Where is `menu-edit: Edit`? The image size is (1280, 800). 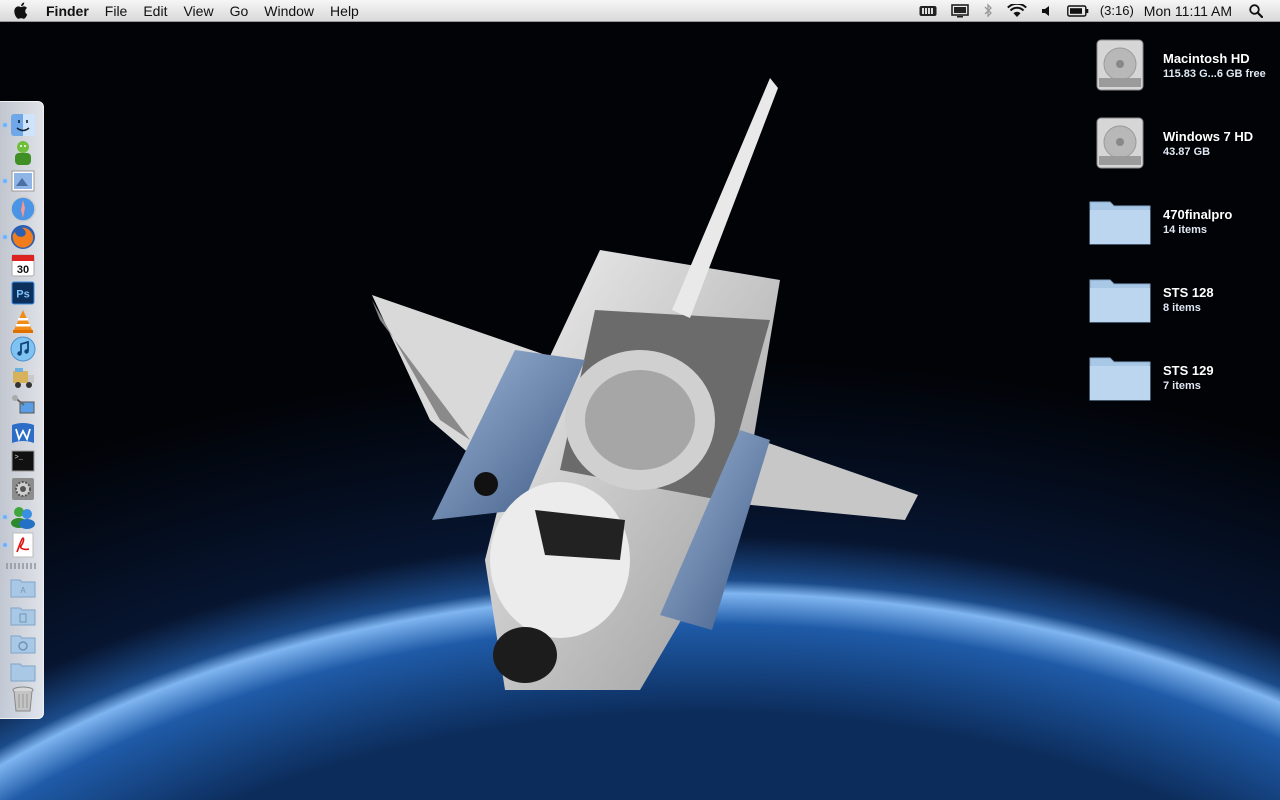 menu-edit: Edit is located at coordinates (155, 11).